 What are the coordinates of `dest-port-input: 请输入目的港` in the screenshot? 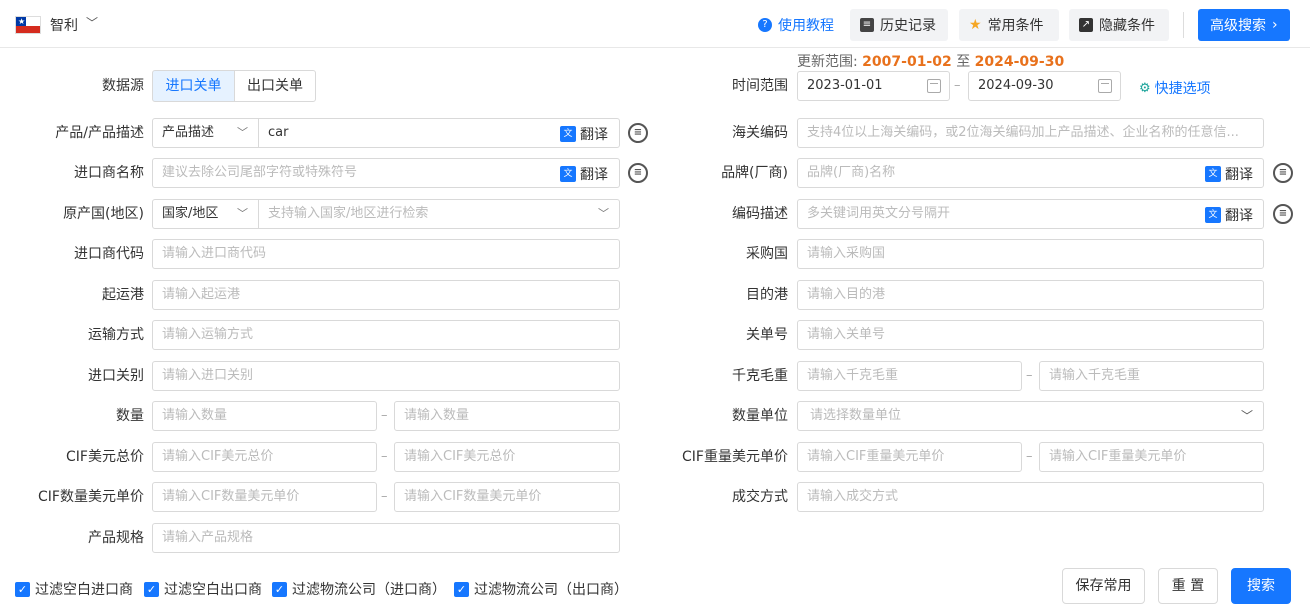 It's located at (1030, 295).